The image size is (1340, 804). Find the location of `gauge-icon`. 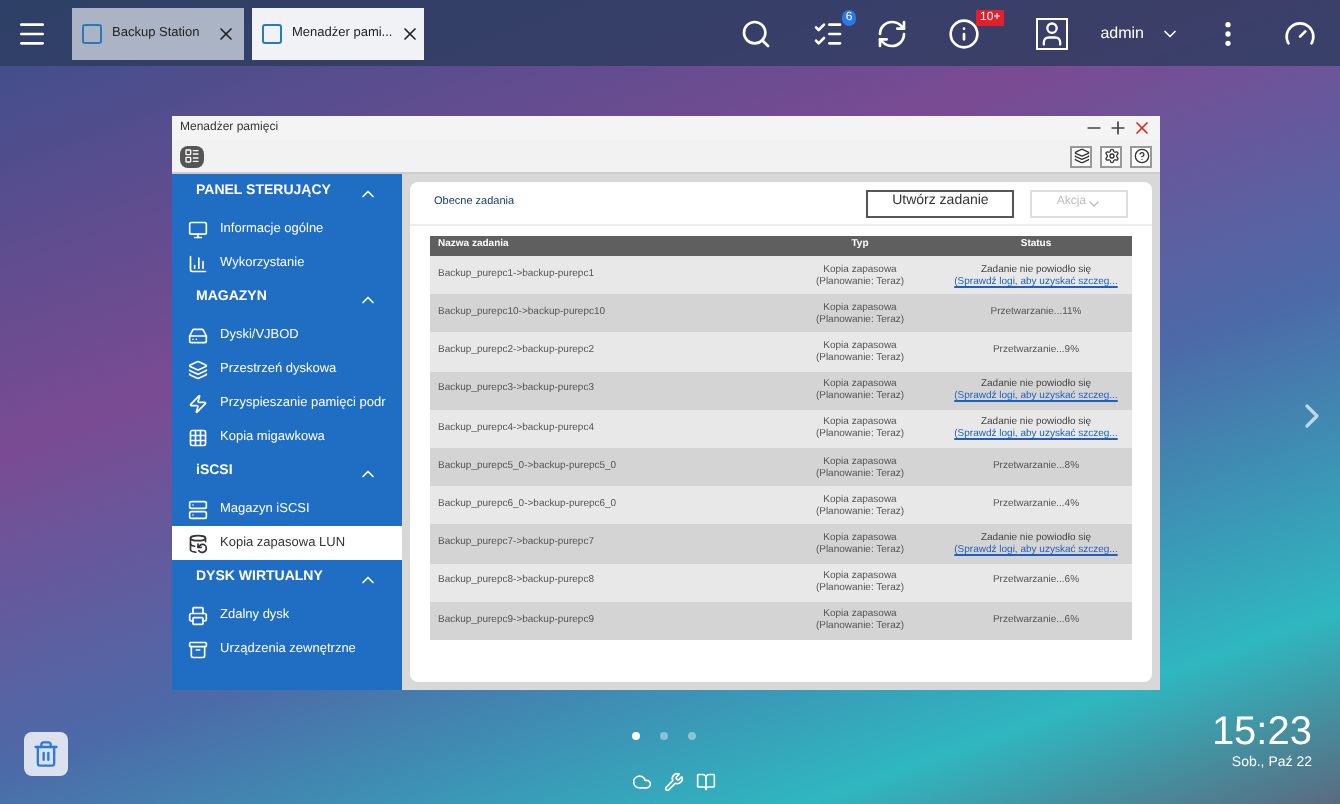

gauge-icon is located at coordinates (1300, 33).